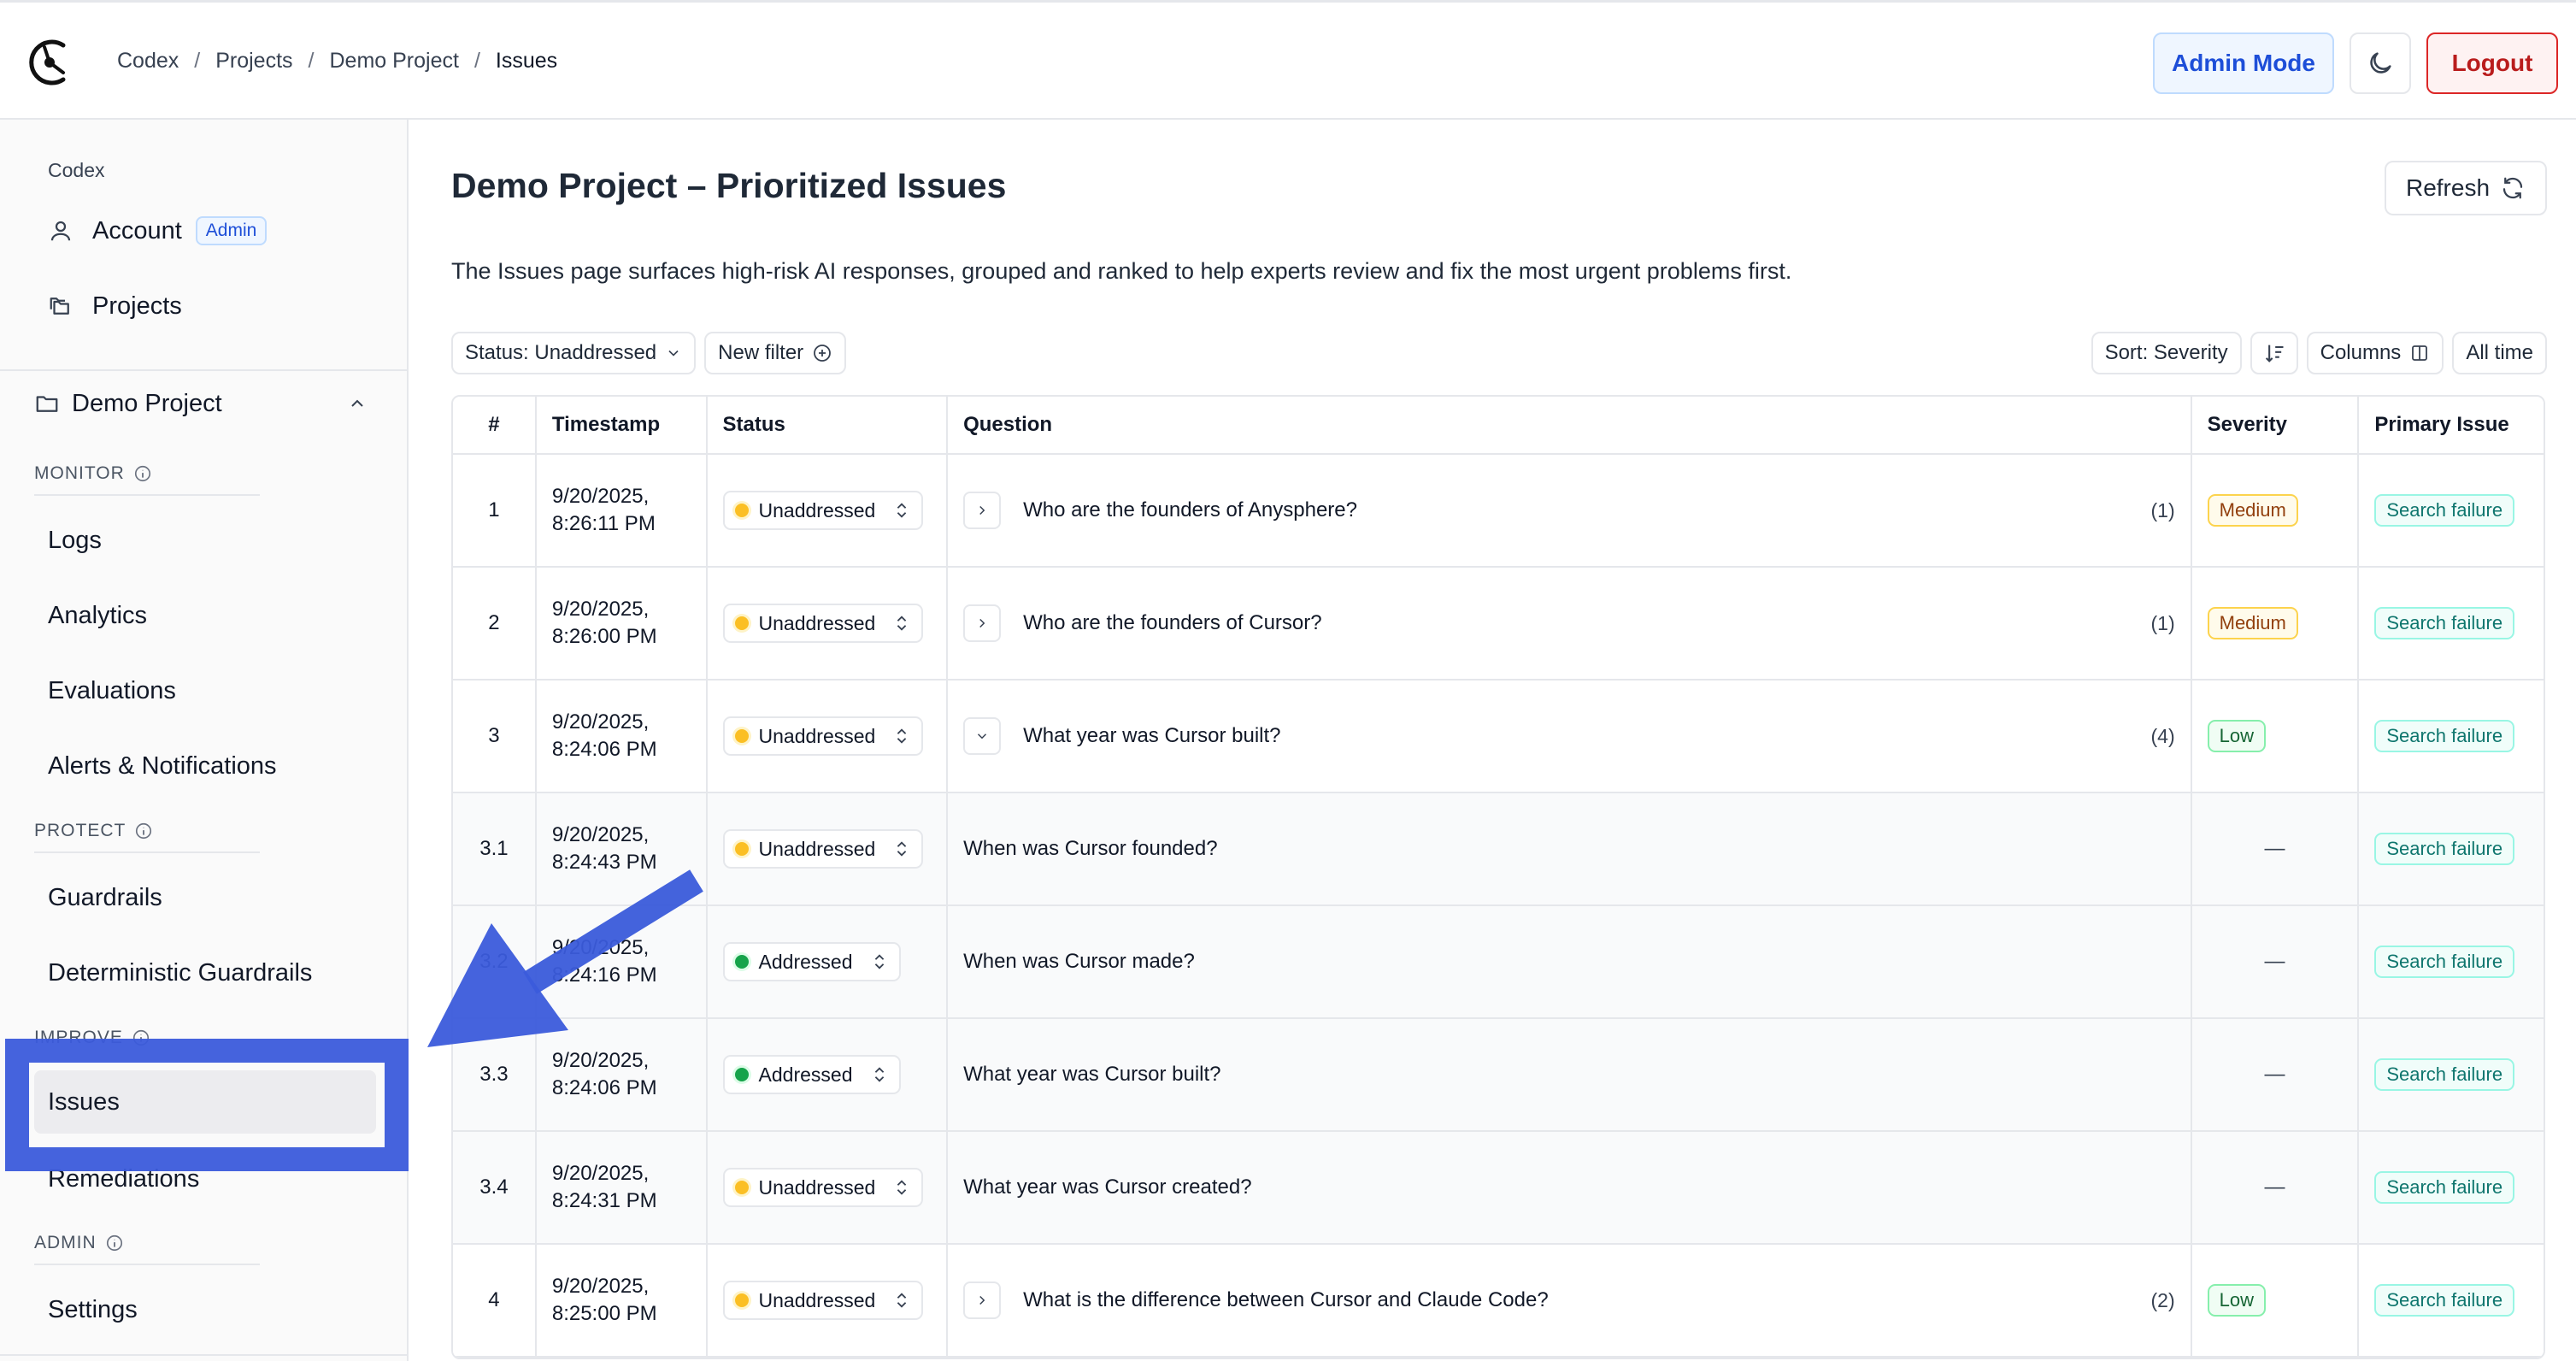  I want to click on project-selector: Demo Project, so click(205, 404).